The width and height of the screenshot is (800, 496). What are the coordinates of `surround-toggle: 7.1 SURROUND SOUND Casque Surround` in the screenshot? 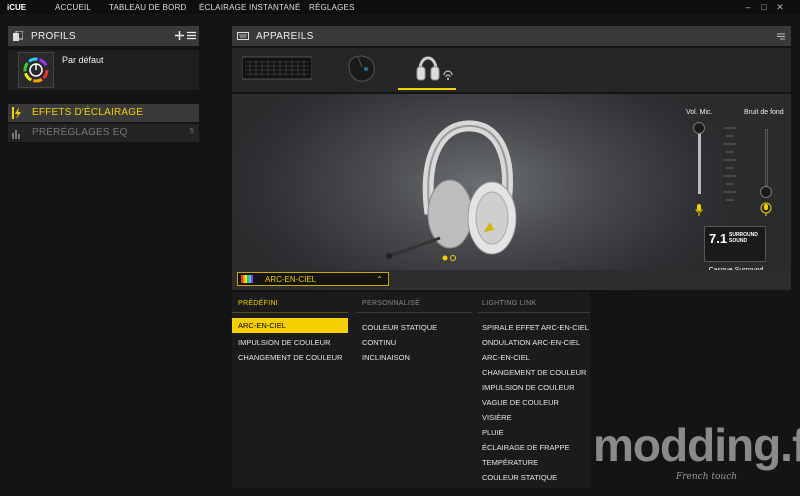 It's located at (735, 250).